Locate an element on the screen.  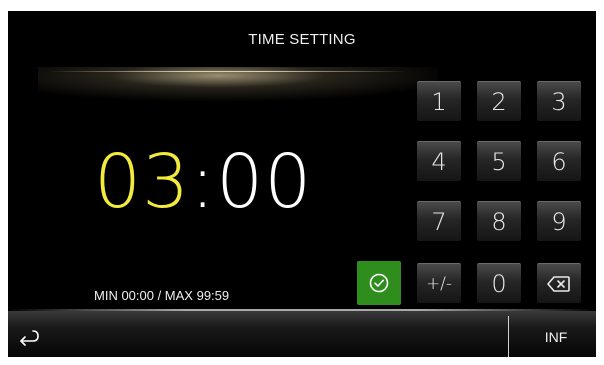
key-3: 3 is located at coordinates (559, 101).